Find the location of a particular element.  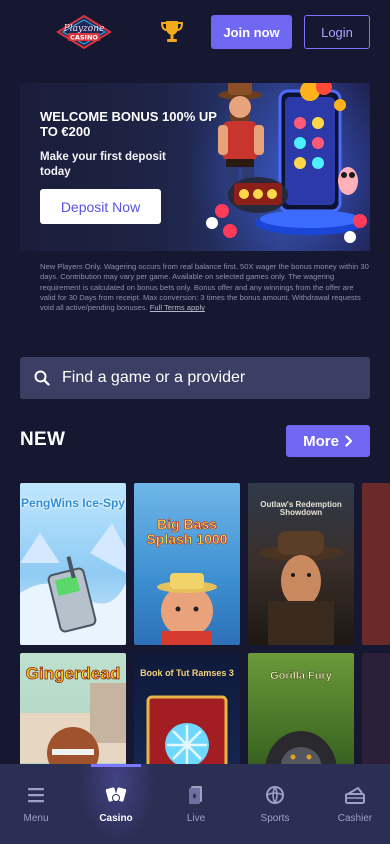

nav-item-sports: Sports is located at coordinates (275, 804).